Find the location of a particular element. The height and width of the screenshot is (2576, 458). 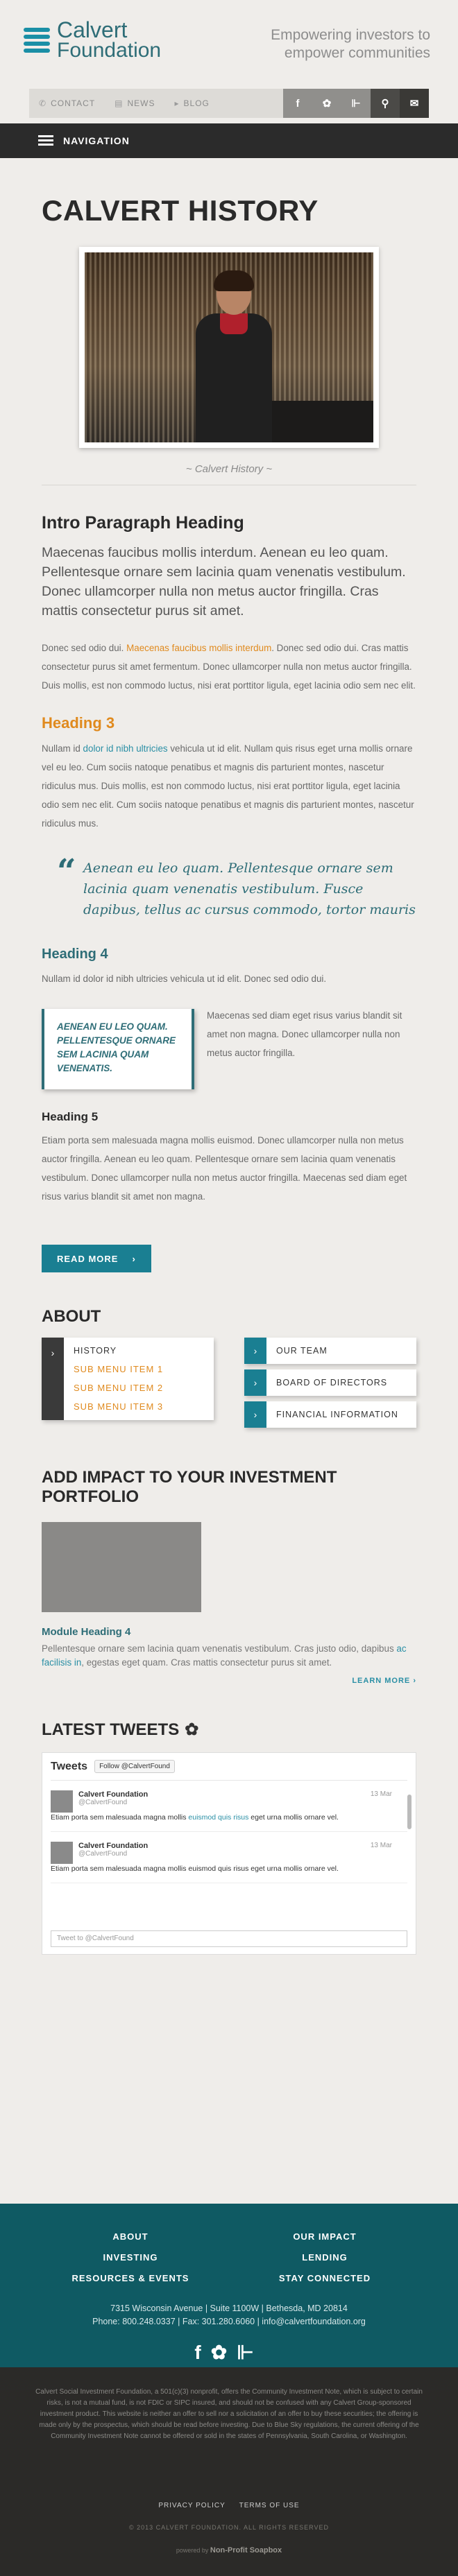

terms-of-use-link: TERMS OF USE is located at coordinates (269, 2505).